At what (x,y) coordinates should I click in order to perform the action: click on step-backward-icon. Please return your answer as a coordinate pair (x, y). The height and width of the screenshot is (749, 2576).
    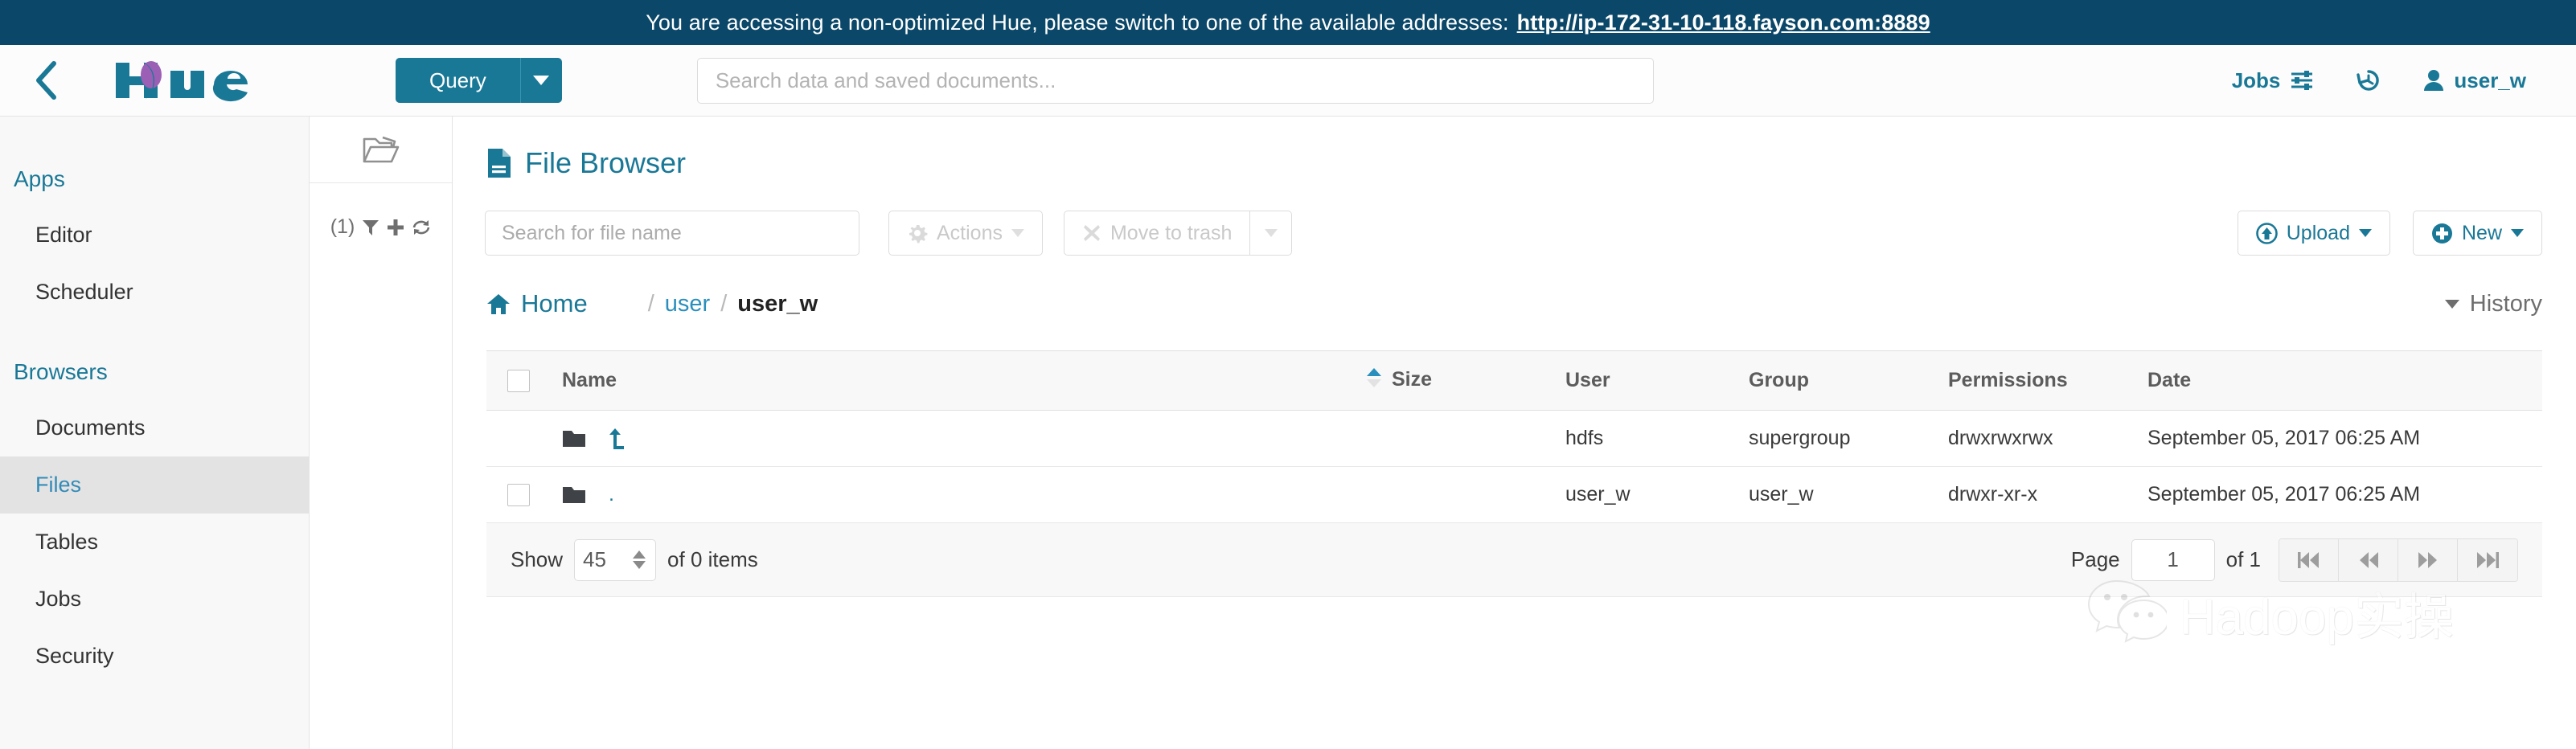
    Looking at the image, I should click on (2308, 559).